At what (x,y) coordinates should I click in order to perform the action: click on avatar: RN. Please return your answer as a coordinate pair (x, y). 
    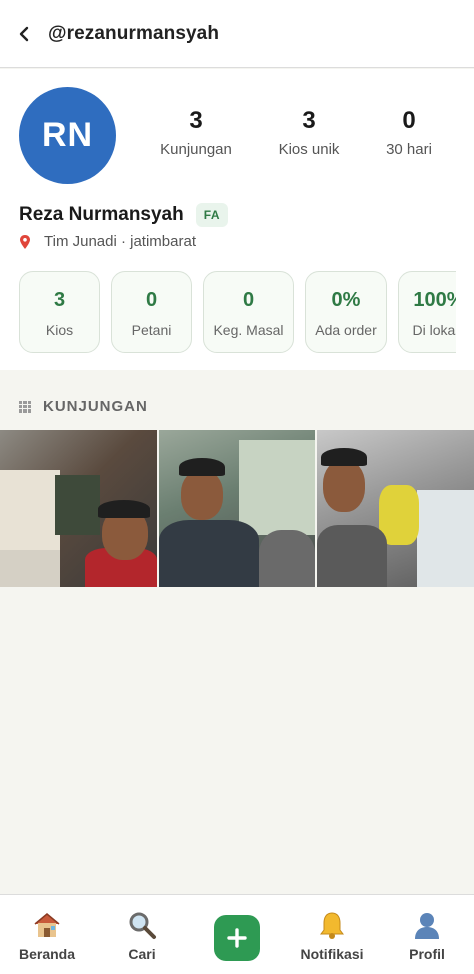
    Looking at the image, I should click on (67, 135).